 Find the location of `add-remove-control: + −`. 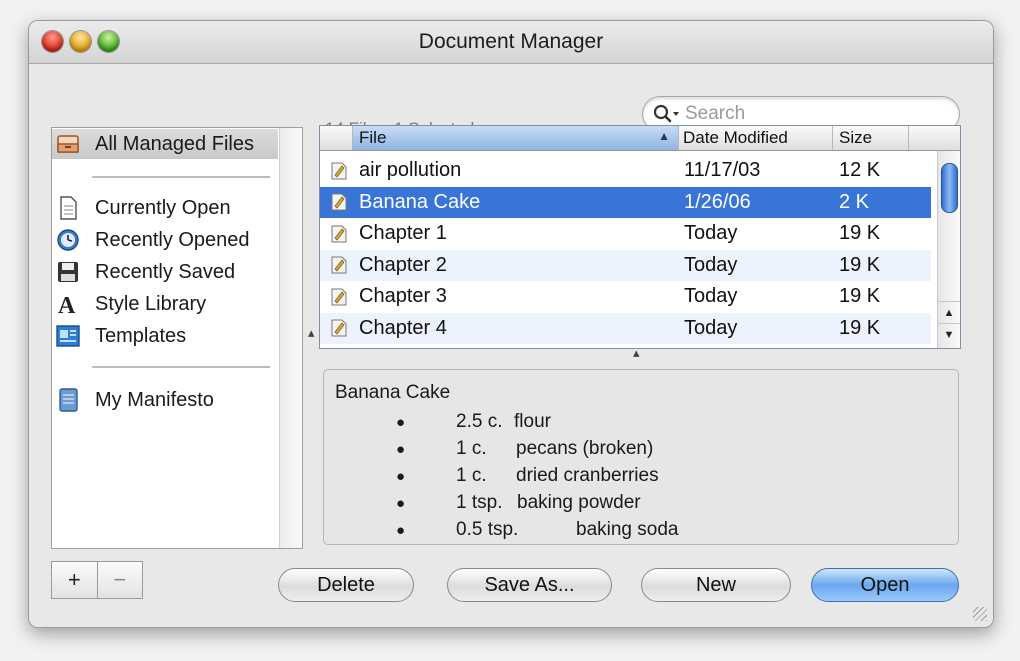

add-remove-control: + − is located at coordinates (97, 580).